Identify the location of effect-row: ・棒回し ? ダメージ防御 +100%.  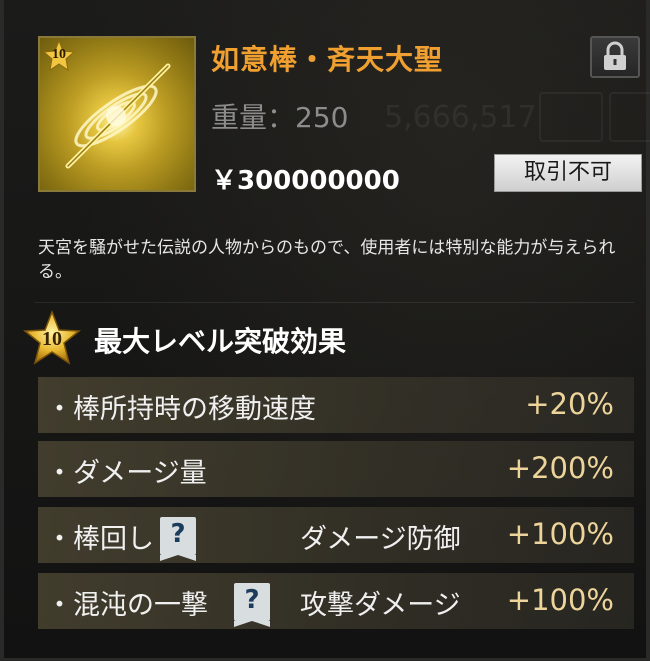
(336, 535).